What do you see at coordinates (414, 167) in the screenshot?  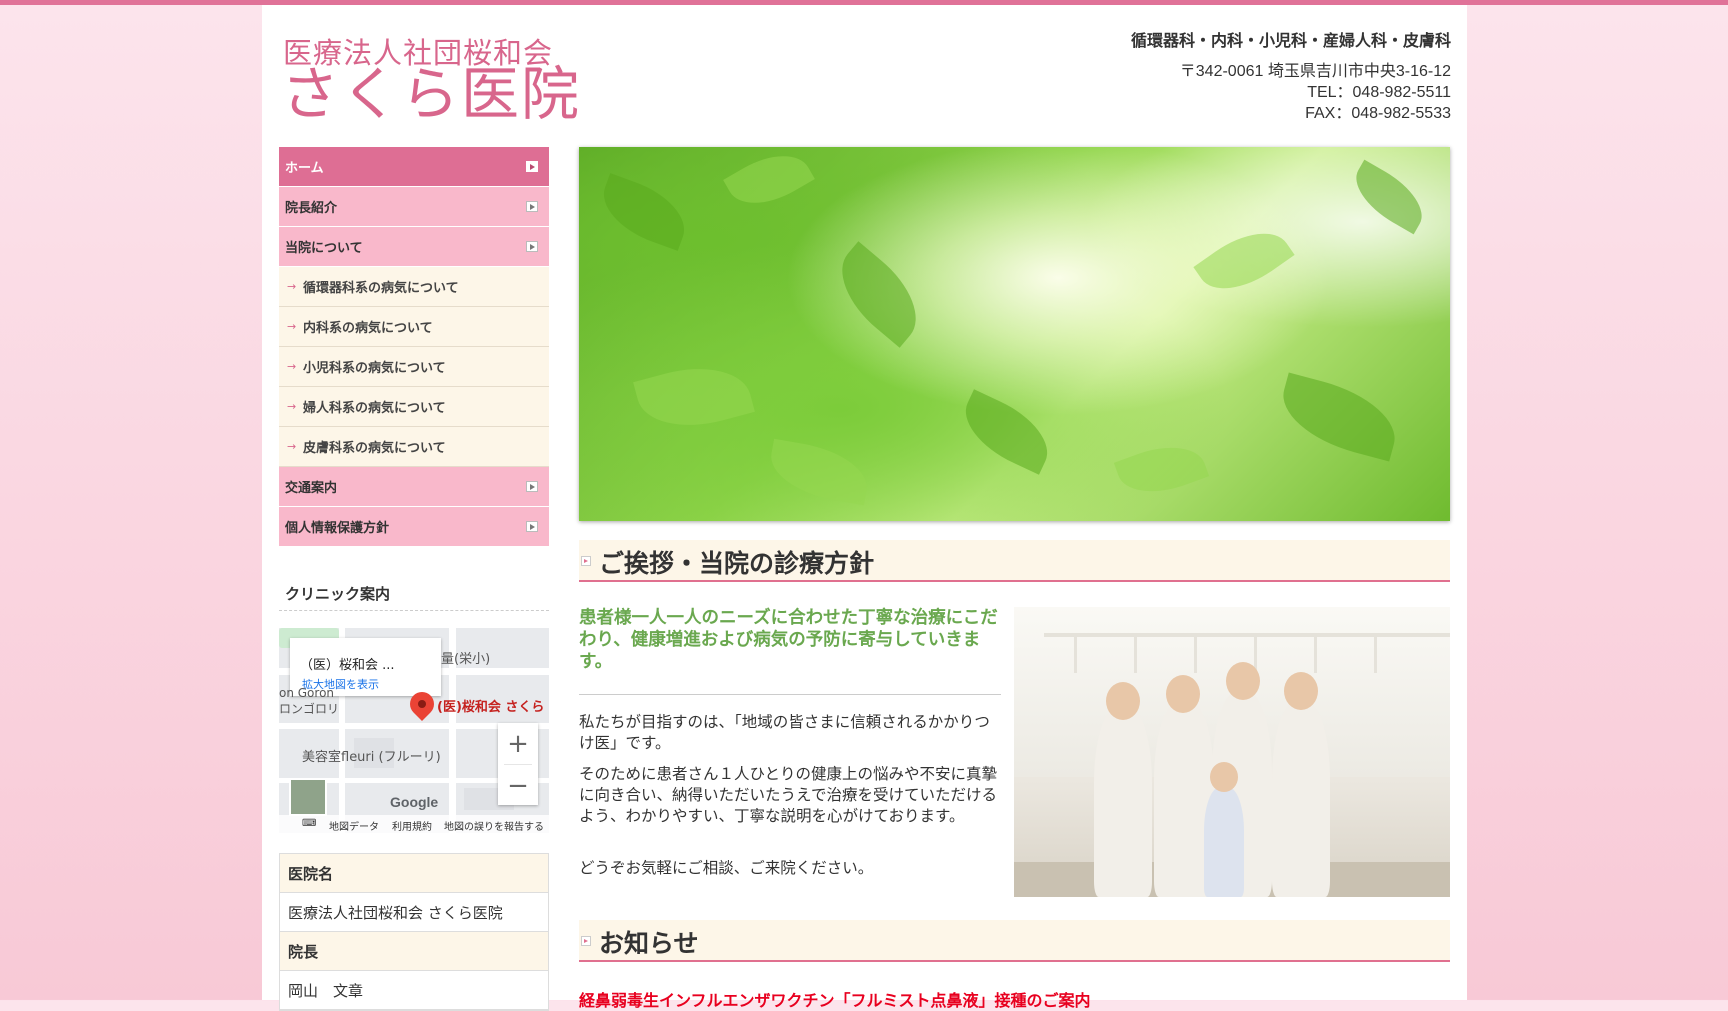 I see `nav-item-home: ホーム` at bounding box center [414, 167].